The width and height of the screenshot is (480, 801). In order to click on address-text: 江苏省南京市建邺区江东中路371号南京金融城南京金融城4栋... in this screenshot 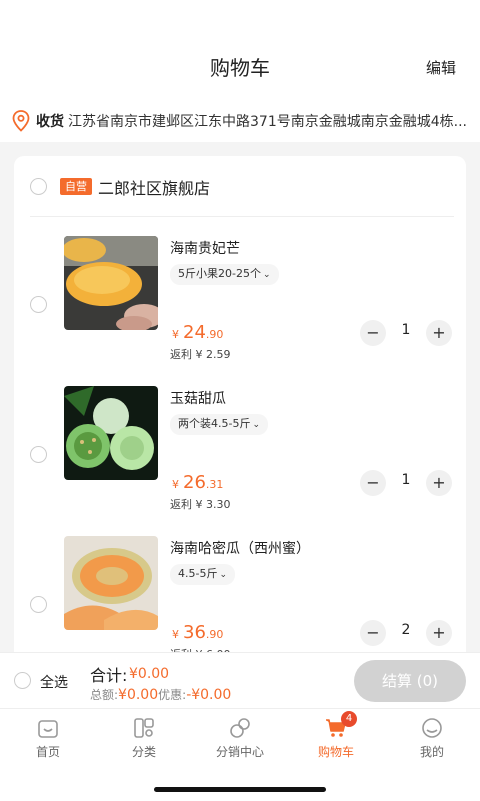, I will do `click(267, 122)`.